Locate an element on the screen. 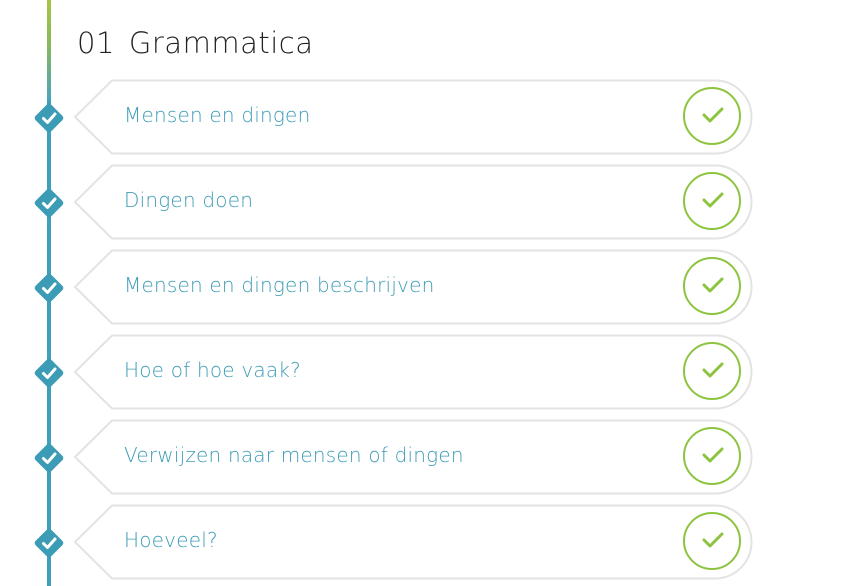  lesson-card: Hoeveel? is located at coordinates (413, 542).